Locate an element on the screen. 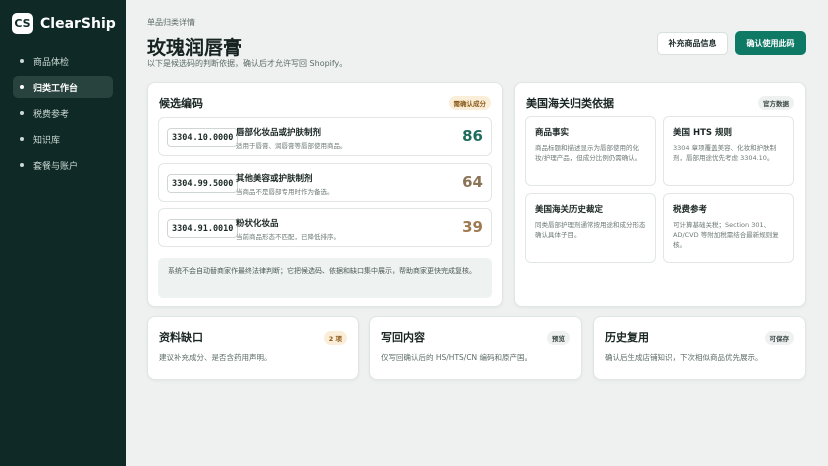 This screenshot has width=828, height=466. page-title: 玫瑰润唇膏 is located at coordinates (195, 48).